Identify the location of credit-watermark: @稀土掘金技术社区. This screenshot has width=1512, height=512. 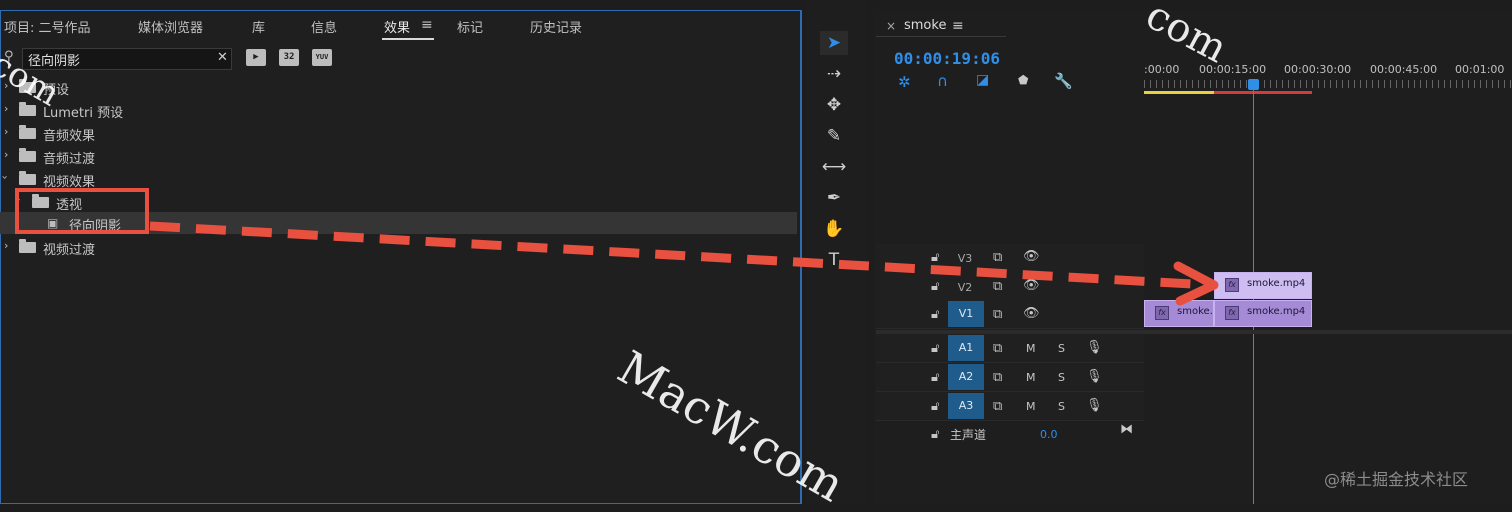
(1396, 479).